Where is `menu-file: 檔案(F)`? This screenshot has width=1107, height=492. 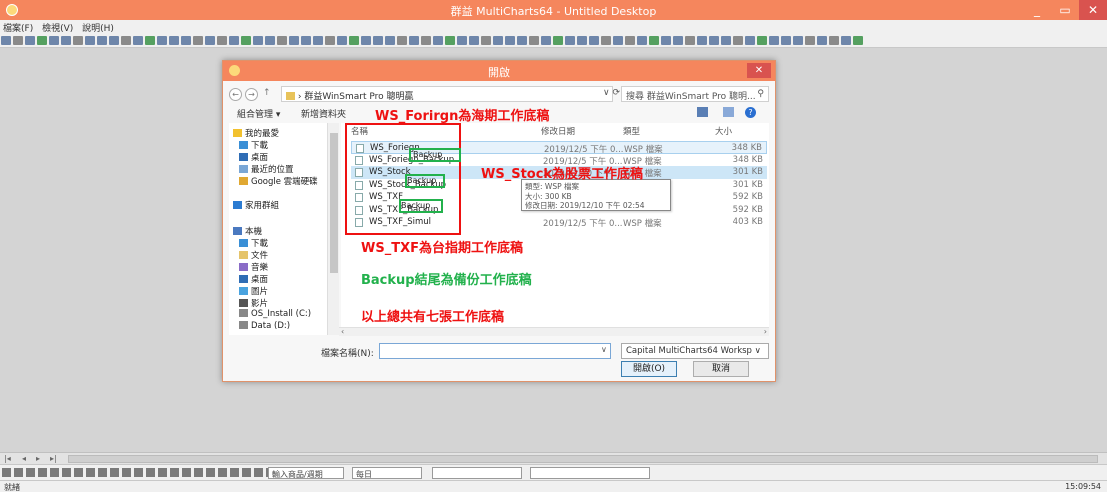 menu-file: 檔案(F) is located at coordinates (18, 27).